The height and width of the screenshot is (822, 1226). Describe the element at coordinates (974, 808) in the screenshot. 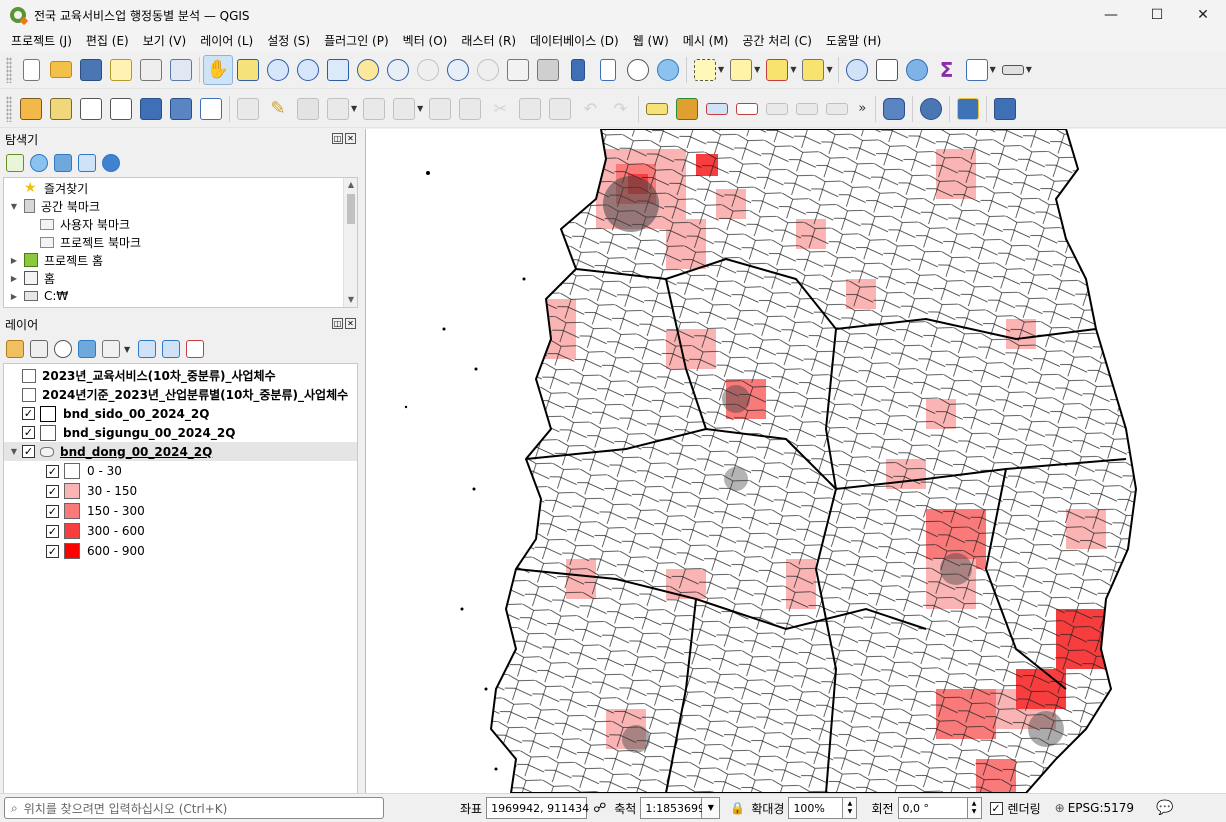

I see `rotation-spinner: ▲ ▼` at that location.